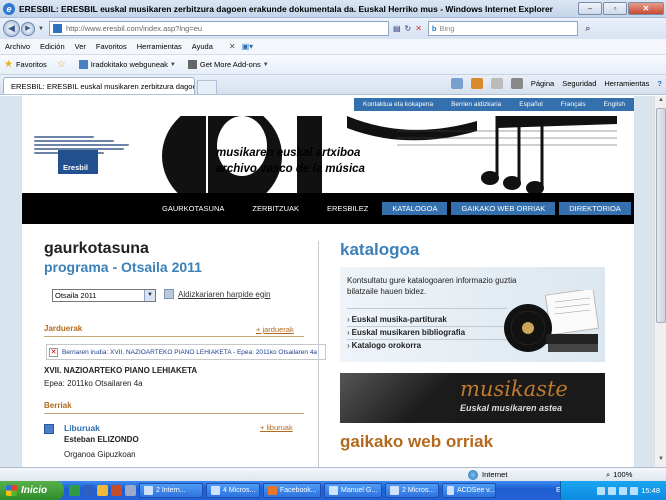  I want to click on topnav-newsletter: Berrien aldizkaria, so click(476, 104).